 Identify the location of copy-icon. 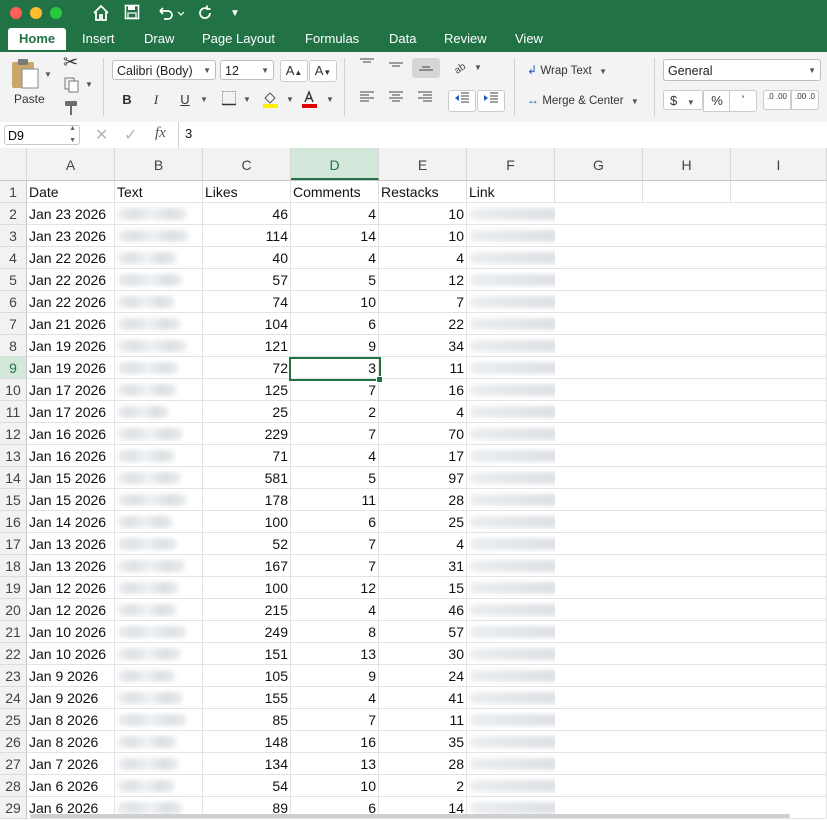
(72, 86).